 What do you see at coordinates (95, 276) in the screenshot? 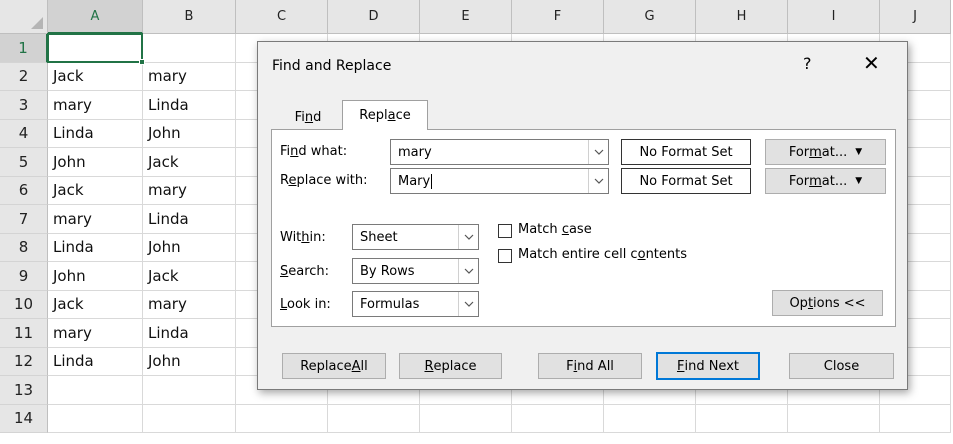
I see `cell-a9: John` at bounding box center [95, 276].